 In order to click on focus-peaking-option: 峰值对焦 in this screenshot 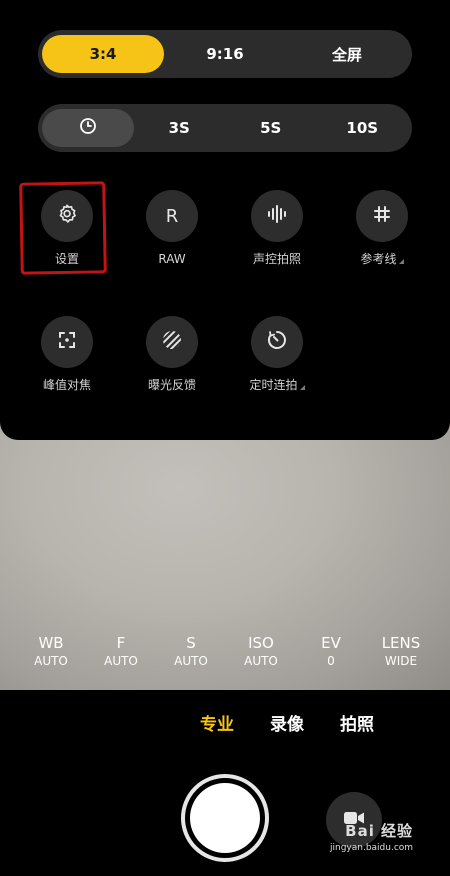, I will do `click(67, 354)`.